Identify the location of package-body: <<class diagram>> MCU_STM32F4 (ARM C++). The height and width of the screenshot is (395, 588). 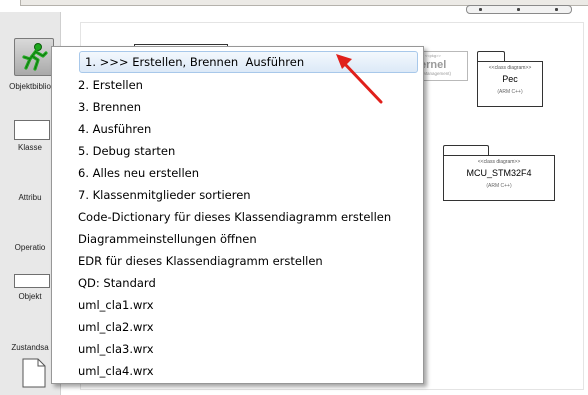
(499, 178).